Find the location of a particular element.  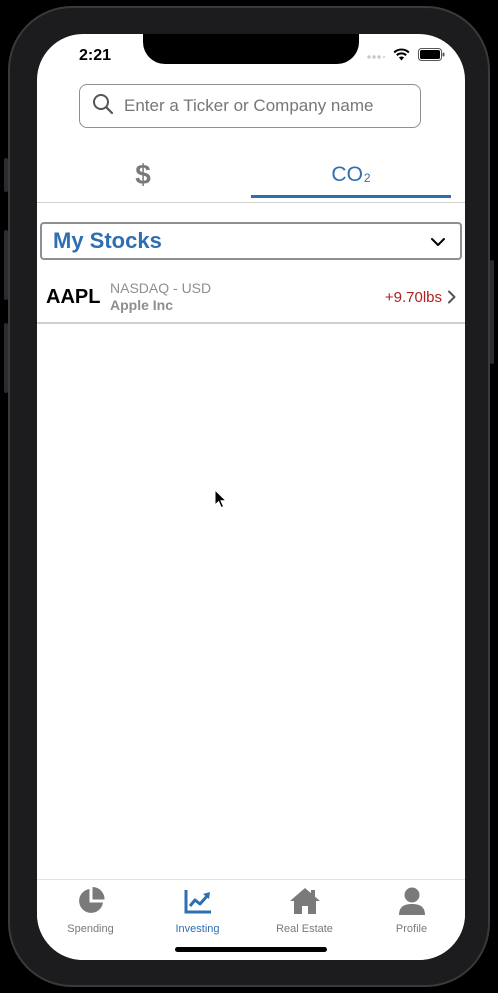

tabbar-item-spending: Spending is located at coordinates (90, 910).